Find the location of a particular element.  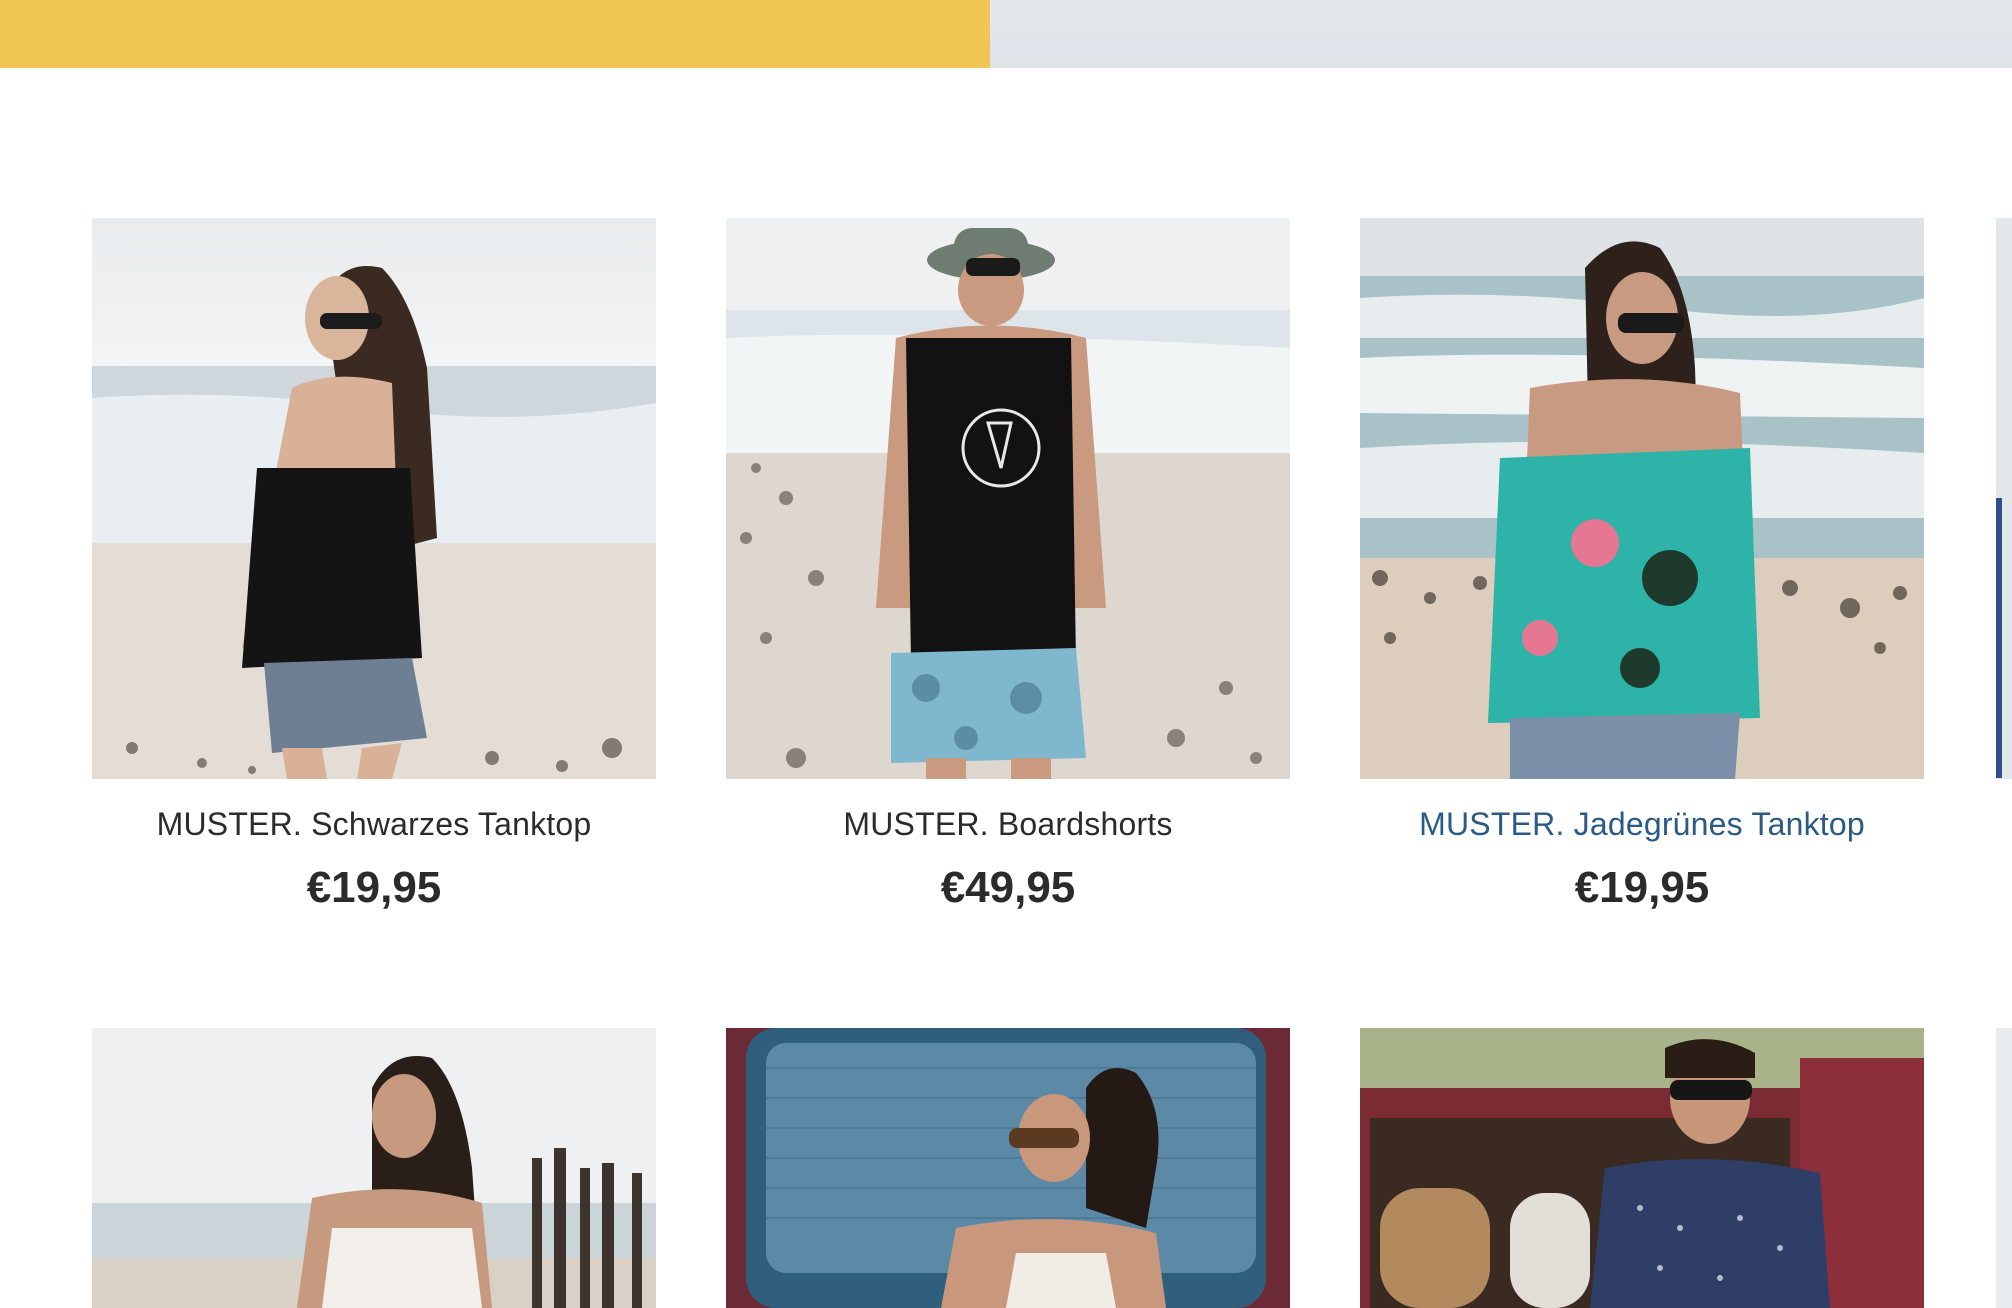

banner-image-section is located at coordinates (1501, 34).